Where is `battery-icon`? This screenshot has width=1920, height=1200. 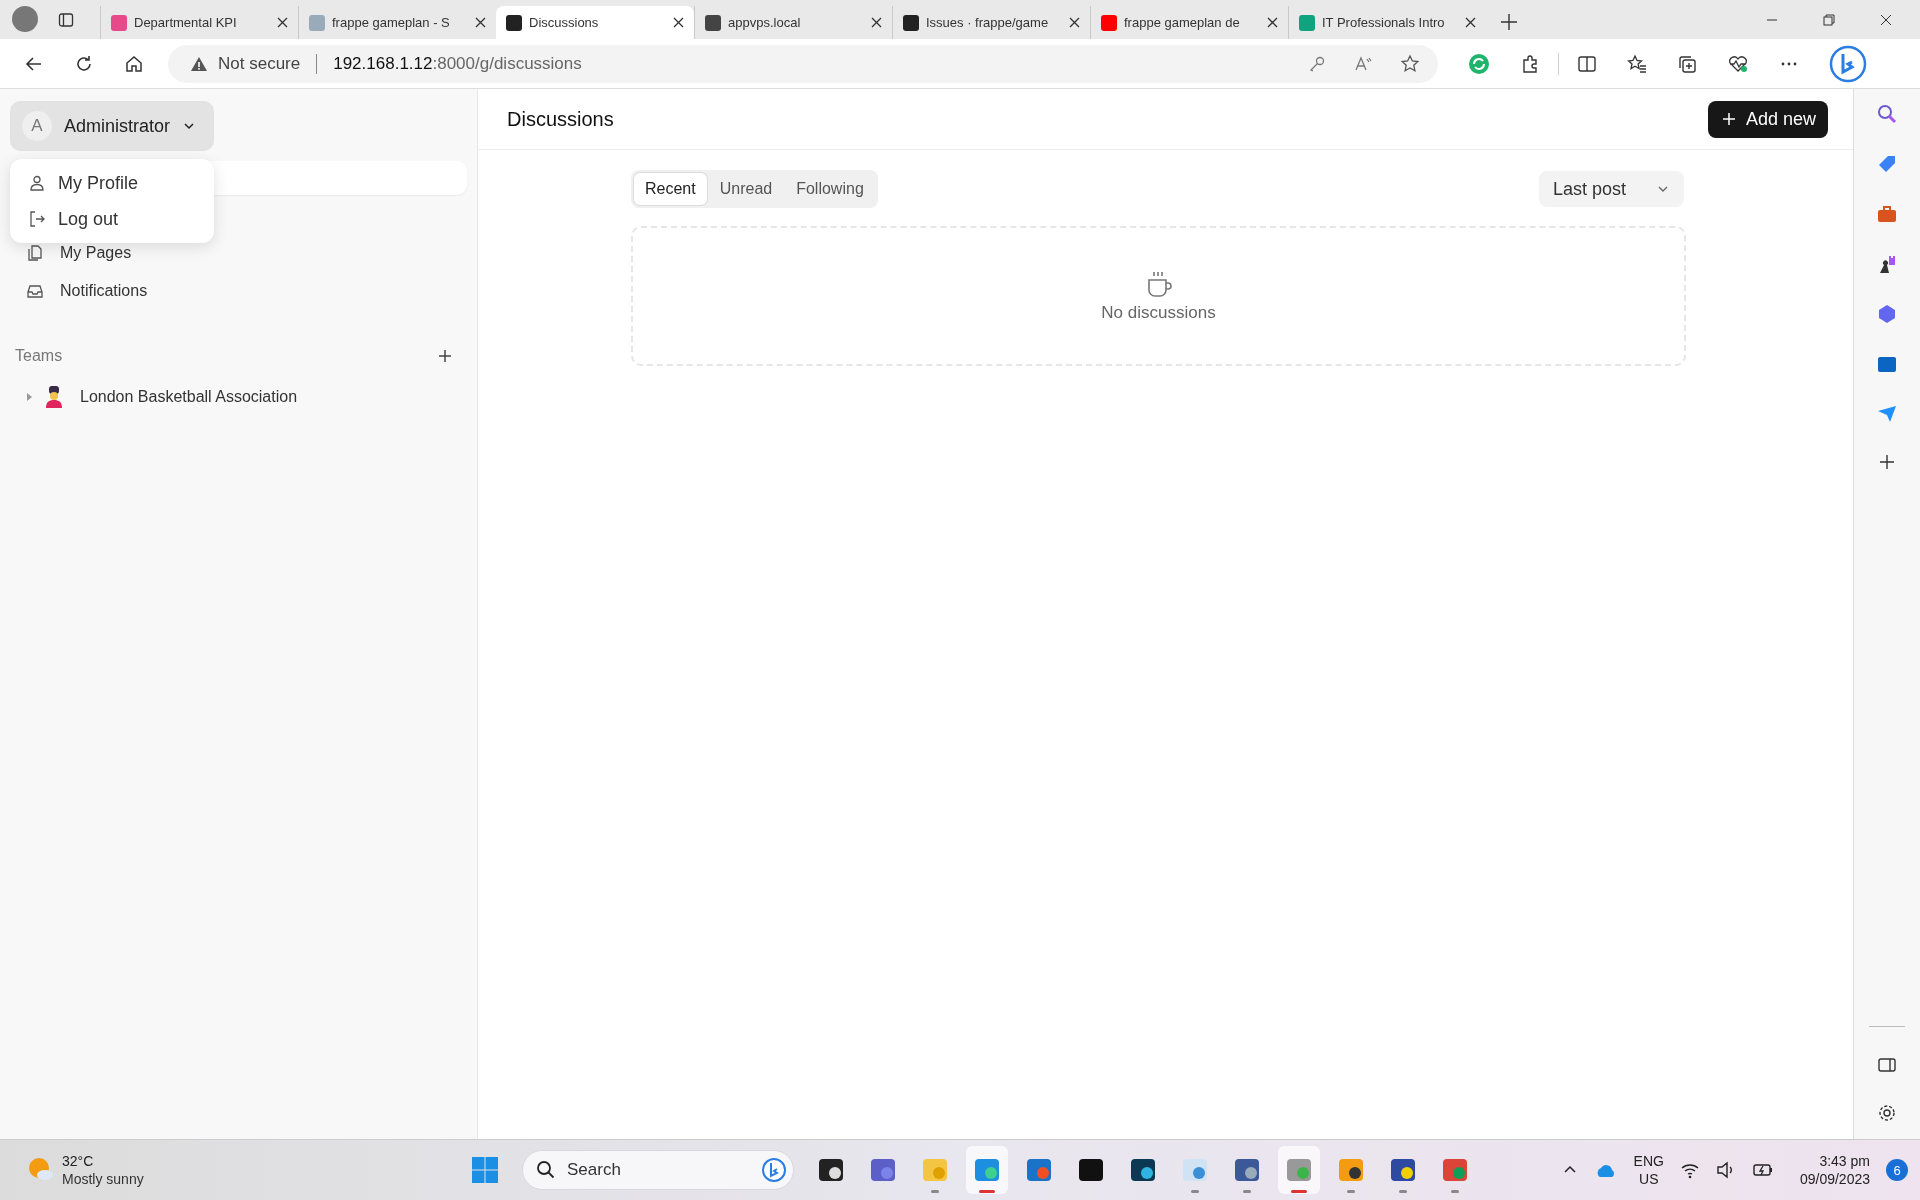 battery-icon is located at coordinates (1762, 1170).